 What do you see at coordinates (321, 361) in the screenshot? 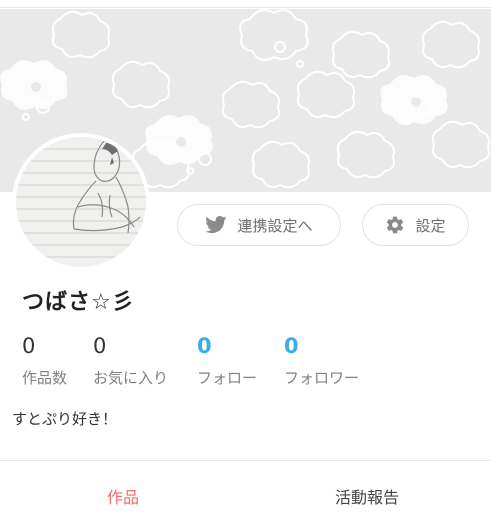
I see `stat-followers: 0 フォロワー` at bounding box center [321, 361].